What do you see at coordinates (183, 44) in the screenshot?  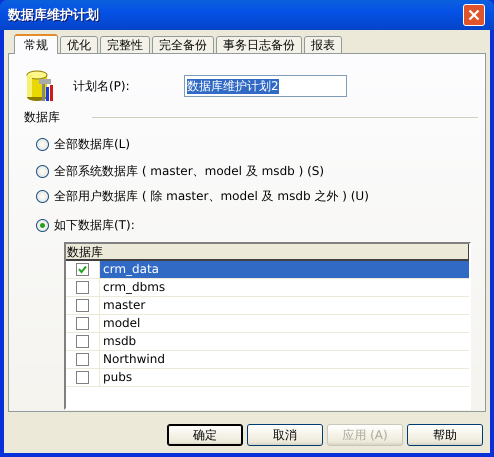 I see `tab: 完全备份` at bounding box center [183, 44].